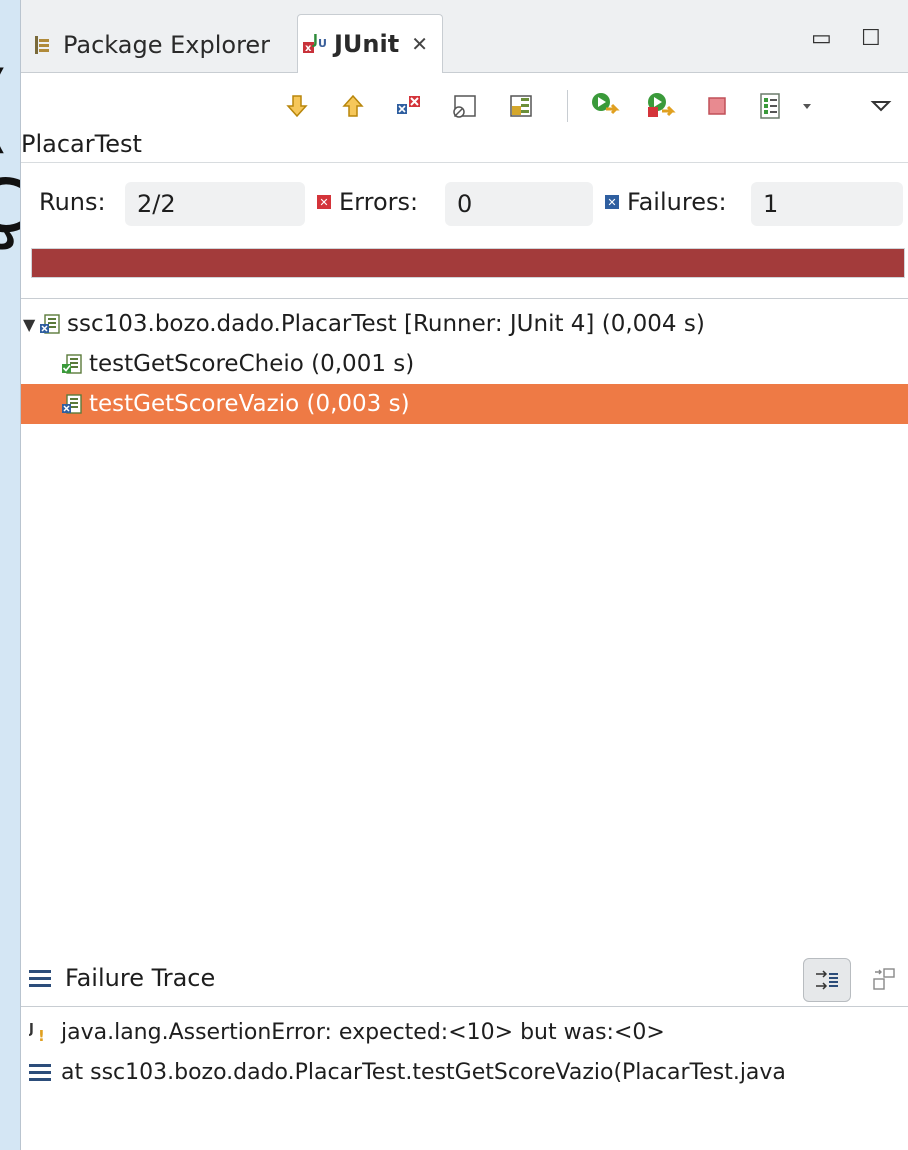 This screenshot has height=1150, width=908. Describe the element at coordinates (519, 204) in the screenshot. I see `errors-value: 0` at that location.